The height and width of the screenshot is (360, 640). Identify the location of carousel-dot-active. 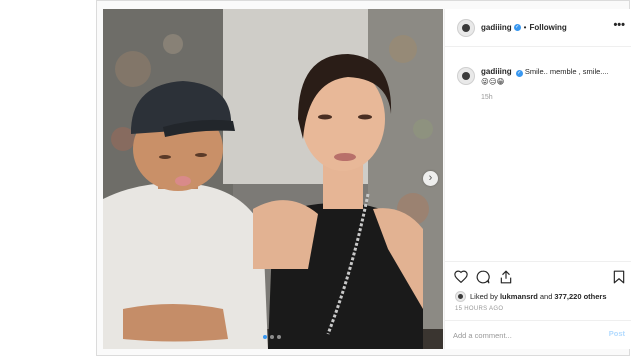
(265, 337).